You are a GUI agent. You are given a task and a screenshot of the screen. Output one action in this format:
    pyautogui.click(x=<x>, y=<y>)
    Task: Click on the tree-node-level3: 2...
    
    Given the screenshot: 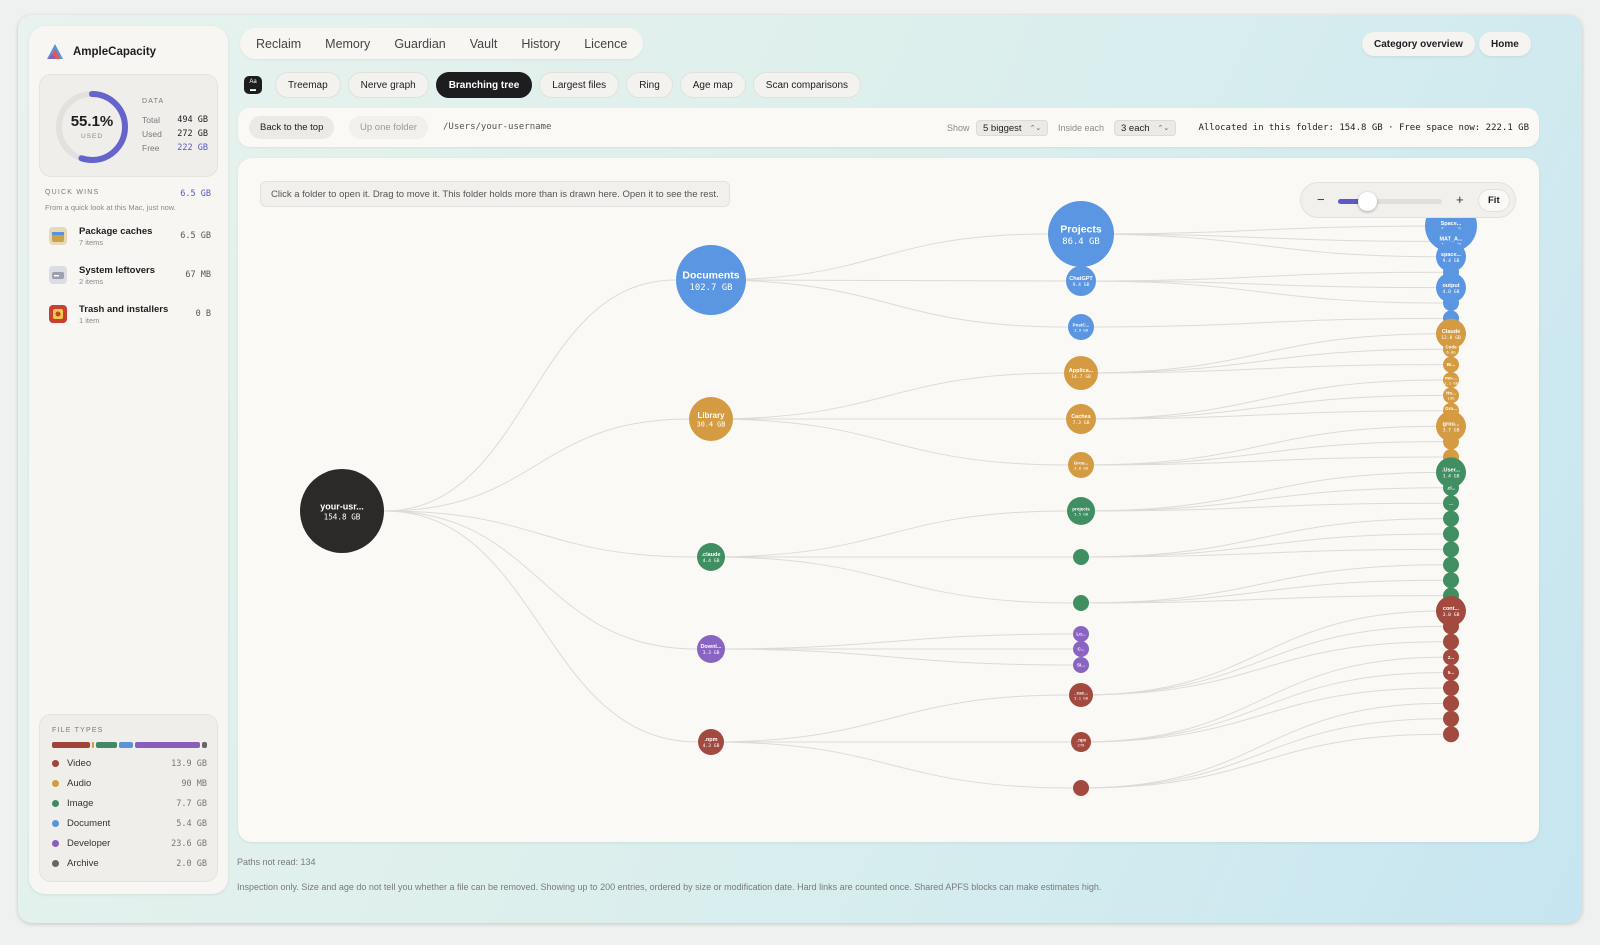 What is the action you would take?
    pyautogui.click(x=1451, y=657)
    